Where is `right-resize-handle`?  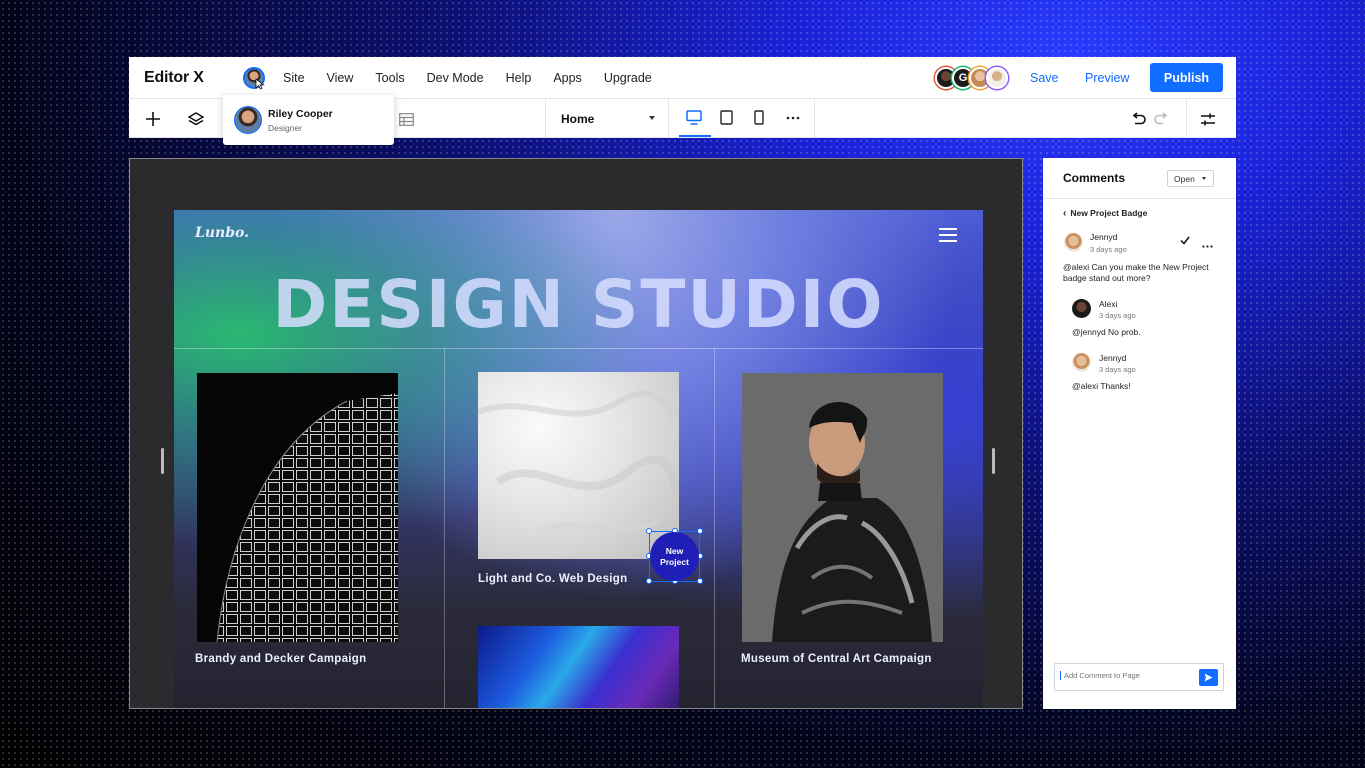 right-resize-handle is located at coordinates (993, 461).